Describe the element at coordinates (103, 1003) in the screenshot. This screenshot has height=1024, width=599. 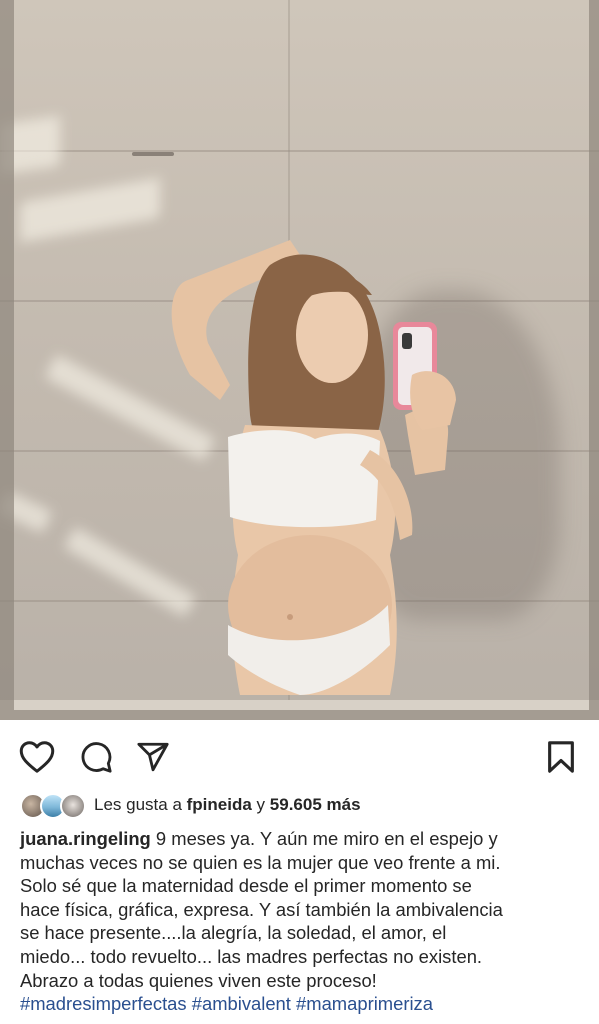
I see `hashtag-link: #madresimperfectas` at that location.